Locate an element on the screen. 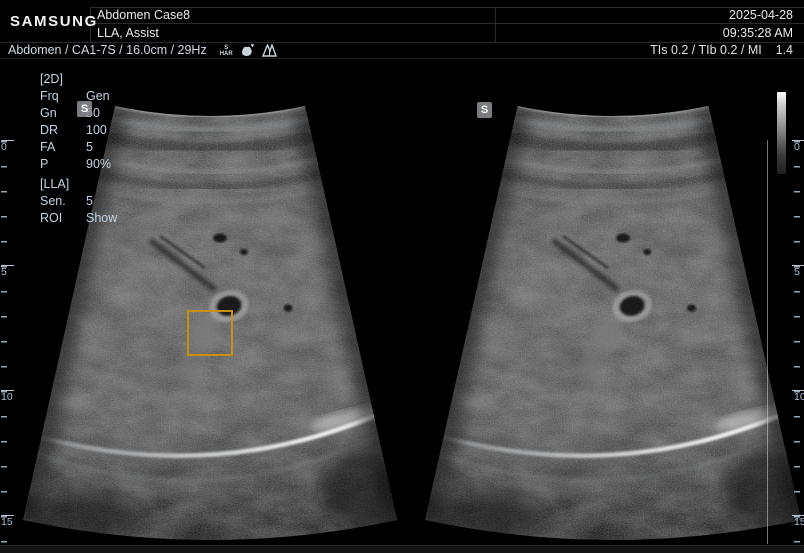 This screenshot has width=804, height=553. param-row: Sen. 5 is located at coordinates (78, 201).